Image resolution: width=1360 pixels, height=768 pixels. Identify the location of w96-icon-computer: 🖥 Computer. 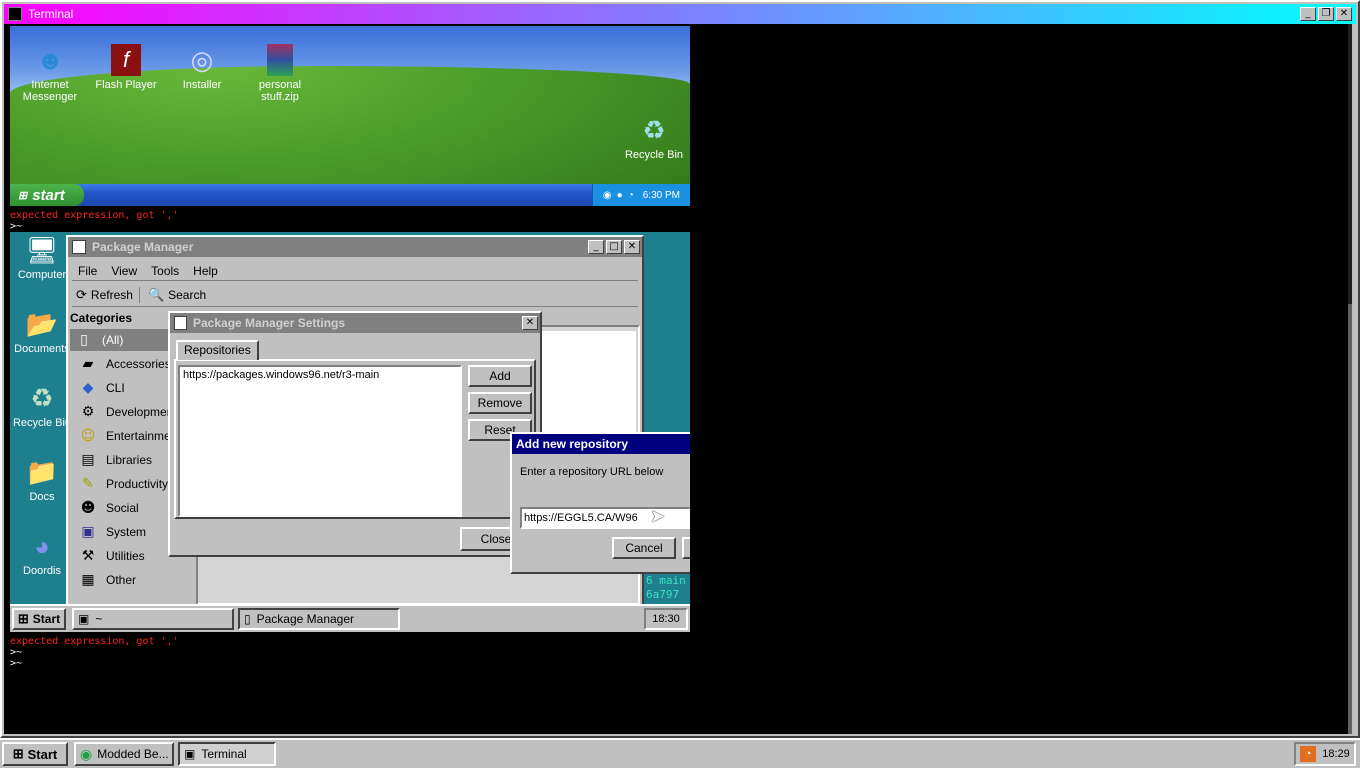
(42, 257).